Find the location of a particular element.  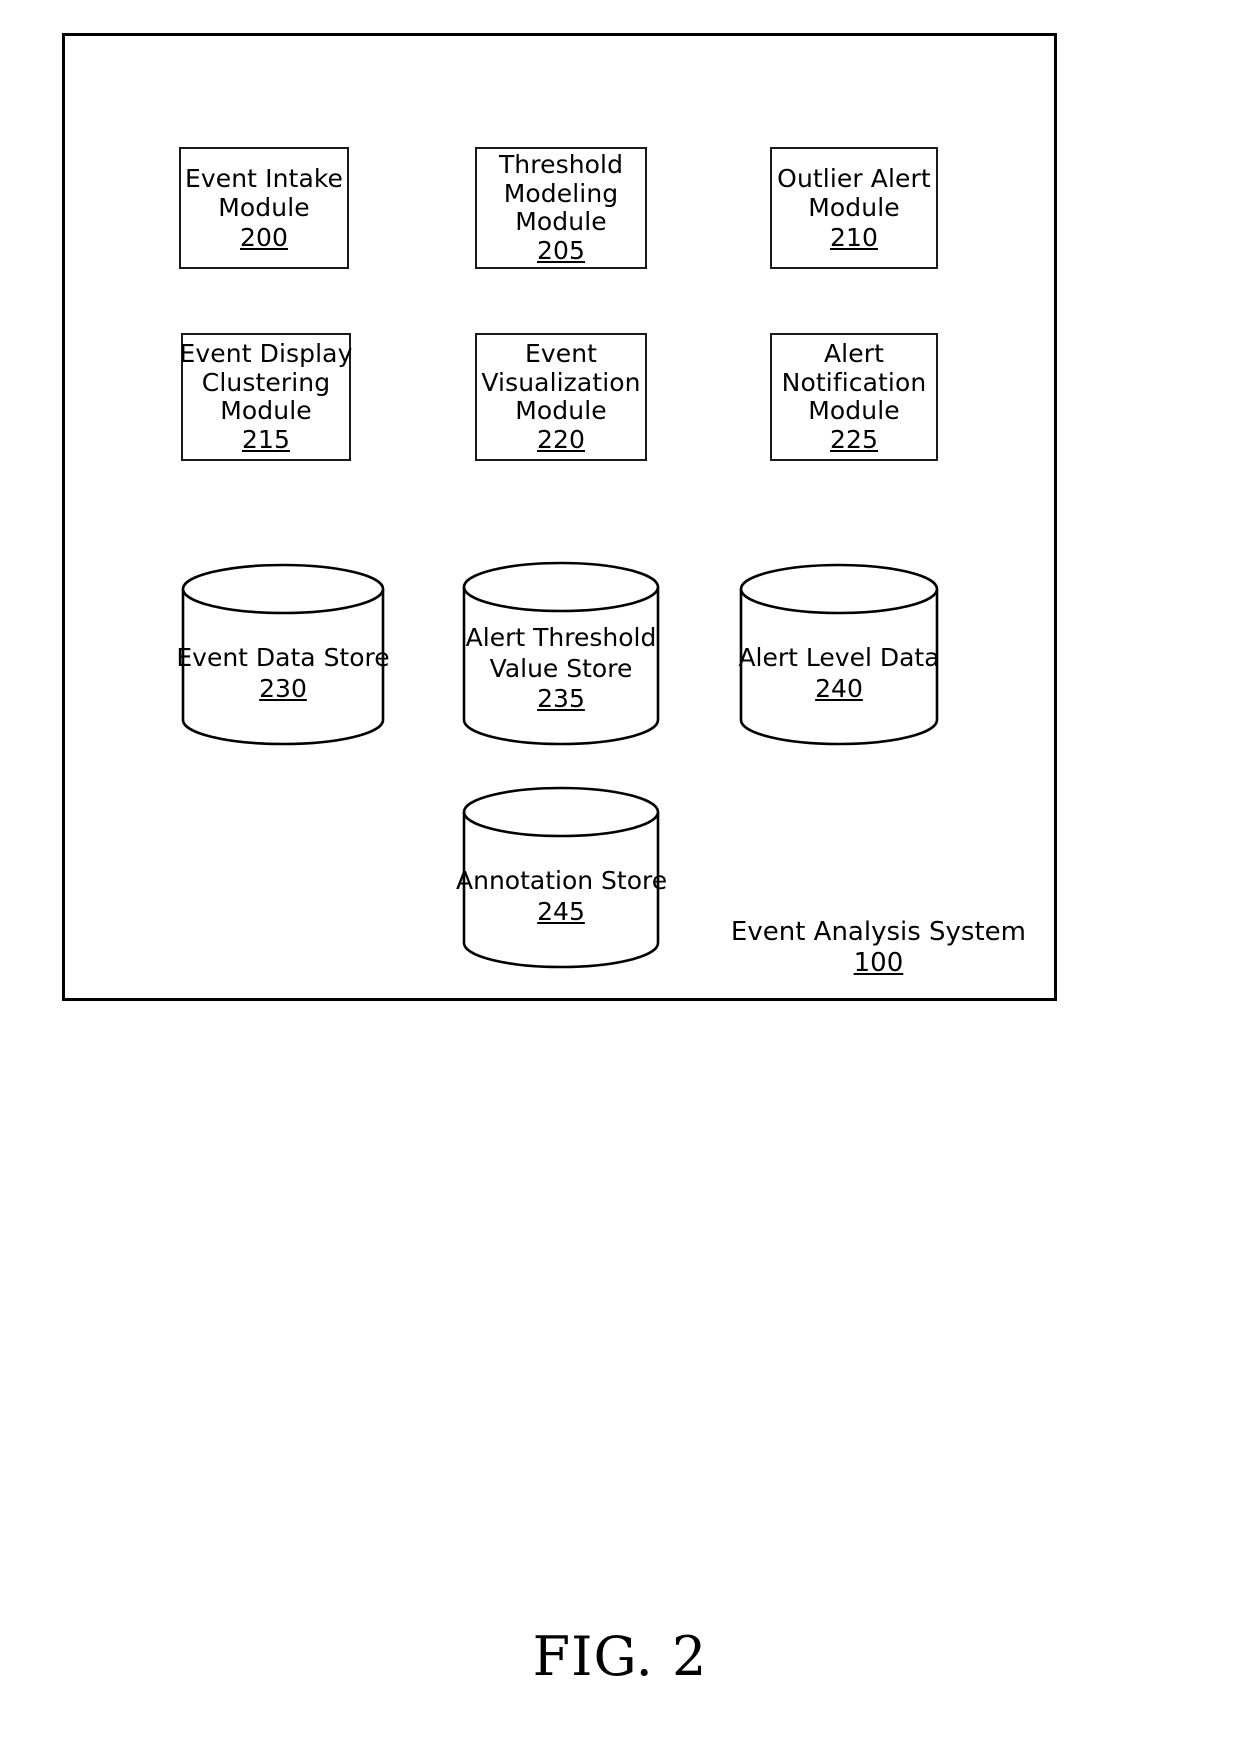

module-title-line: Outlier Alert is located at coordinates (854, 178).